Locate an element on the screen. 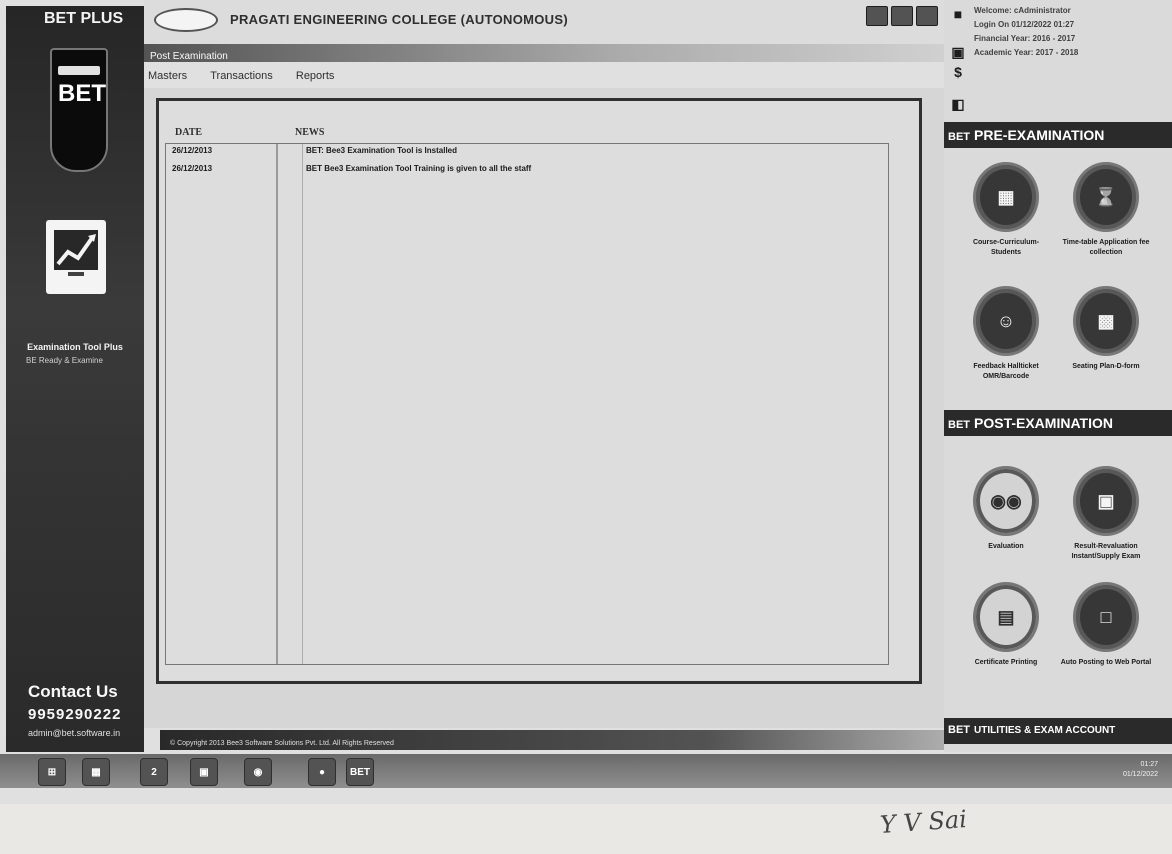  tile-feedback: ☺ Feedback Hallticket OMR/Barcode is located at coordinates (1006, 334).